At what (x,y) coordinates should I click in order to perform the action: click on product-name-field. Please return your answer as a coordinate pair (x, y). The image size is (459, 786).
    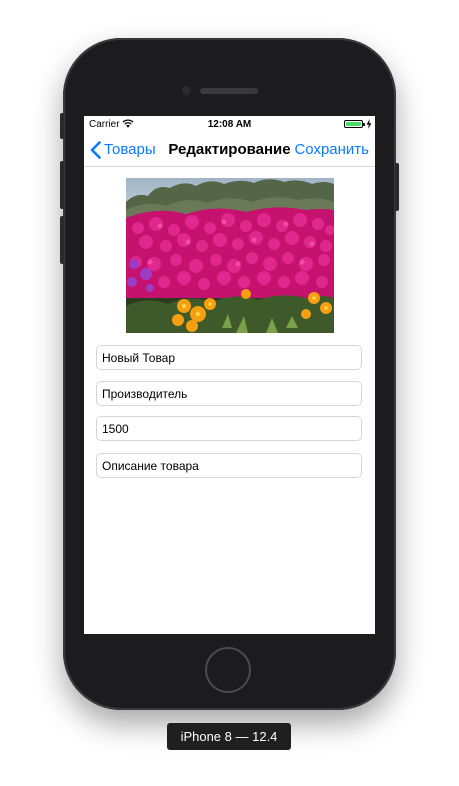
    Looking at the image, I should click on (229, 357).